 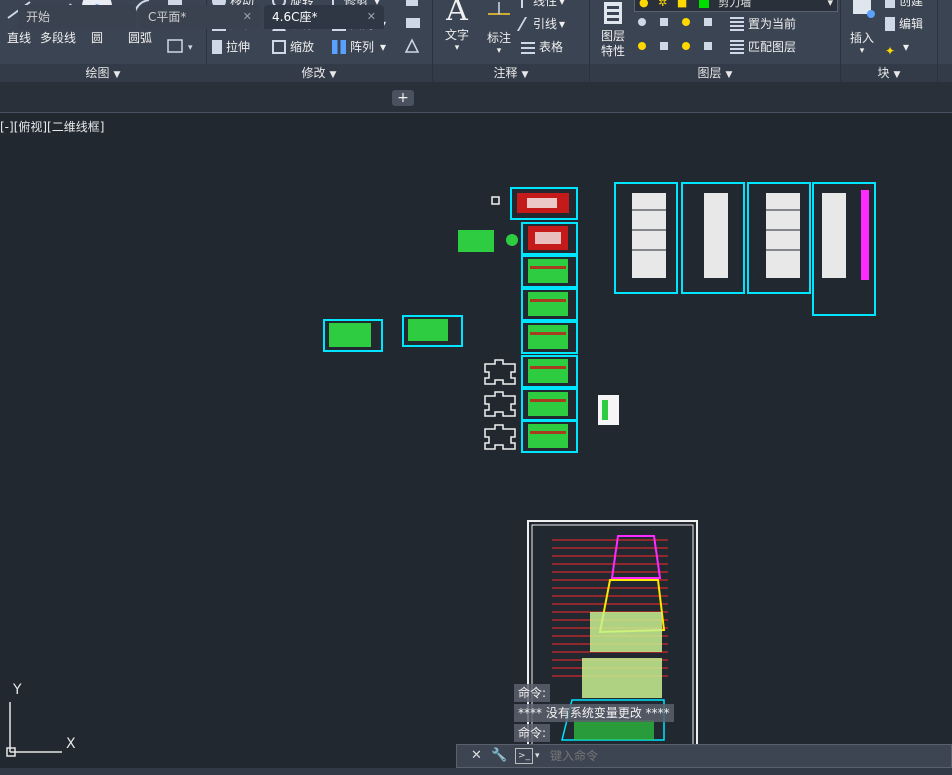 I want to click on legend-sheet, so click(x=608, y=410).